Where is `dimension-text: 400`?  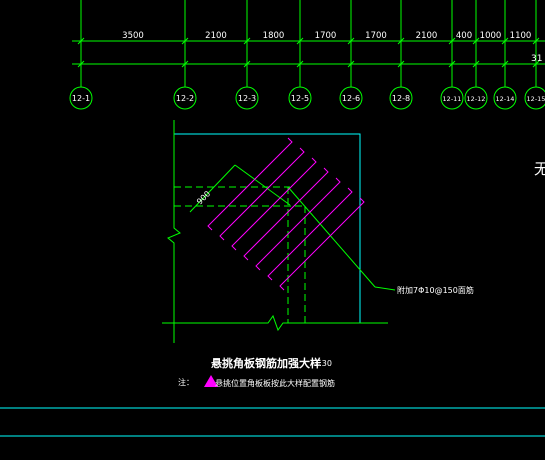 dimension-text: 400 is located at coordinates (464, 36).